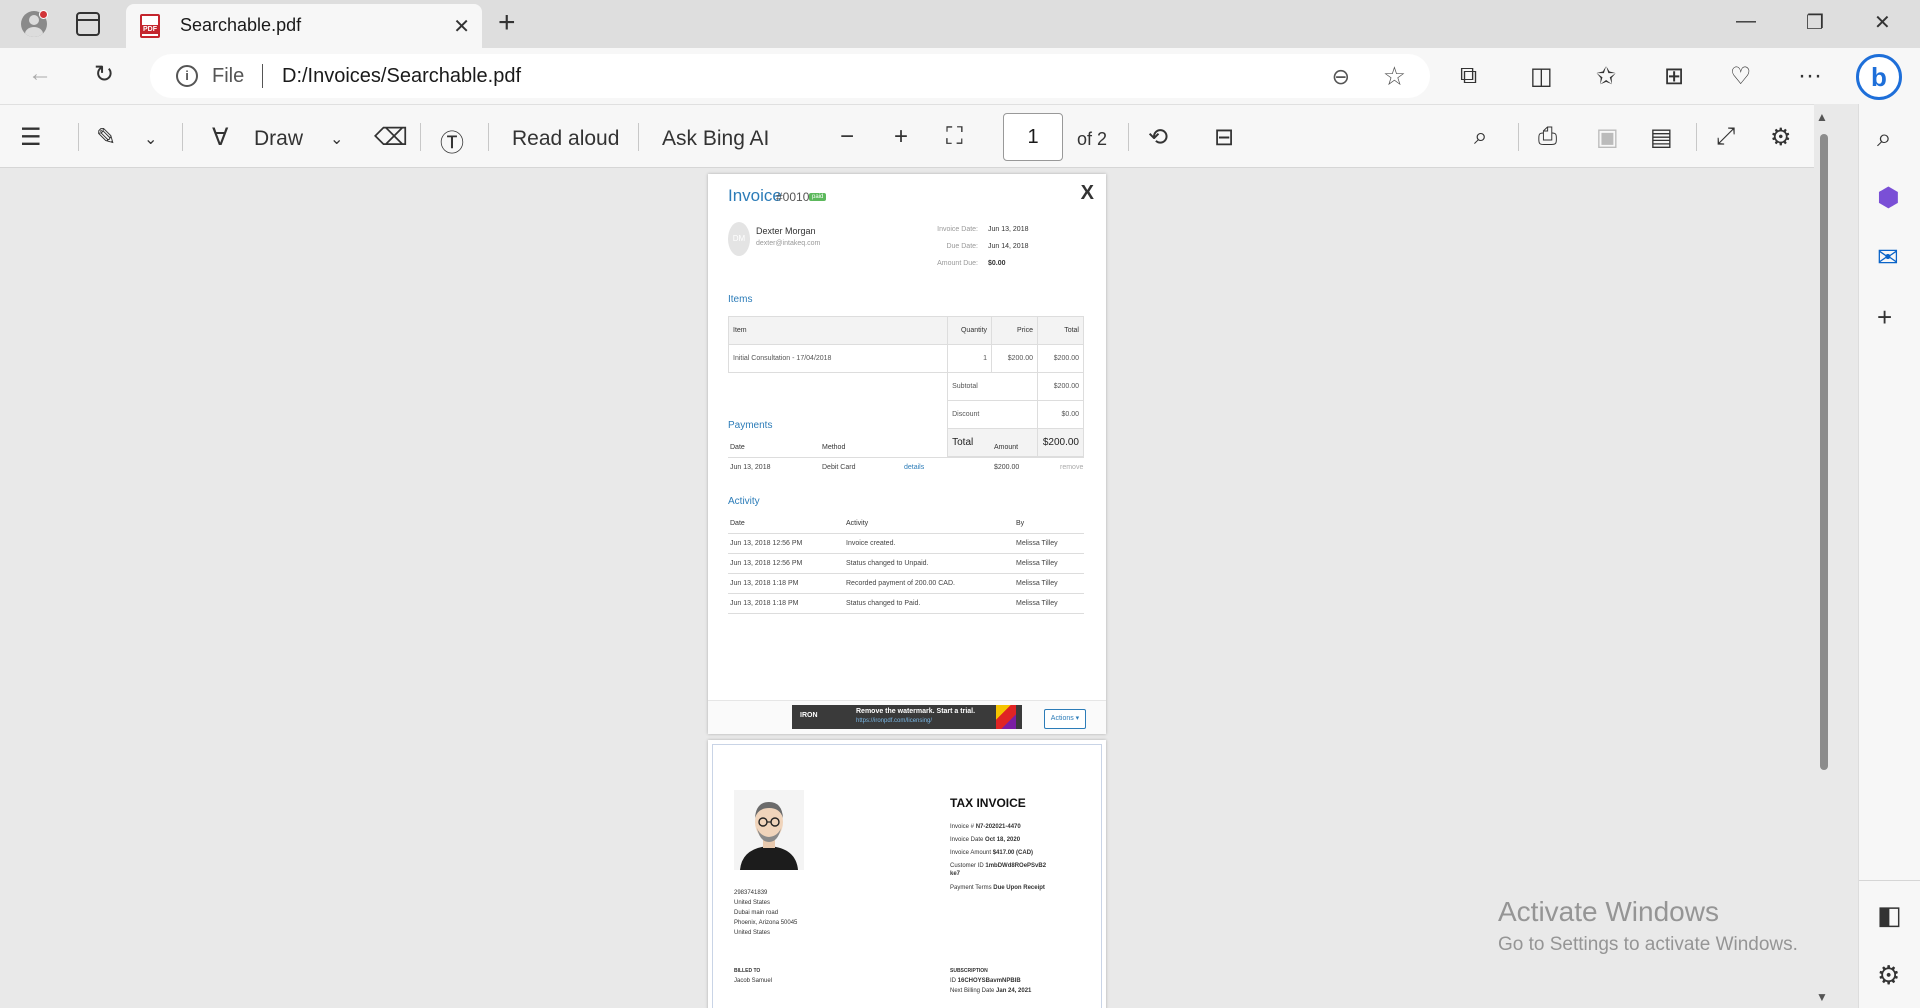  I want to click on billed-to-value: Jacob Samuel, so click(753, 981).